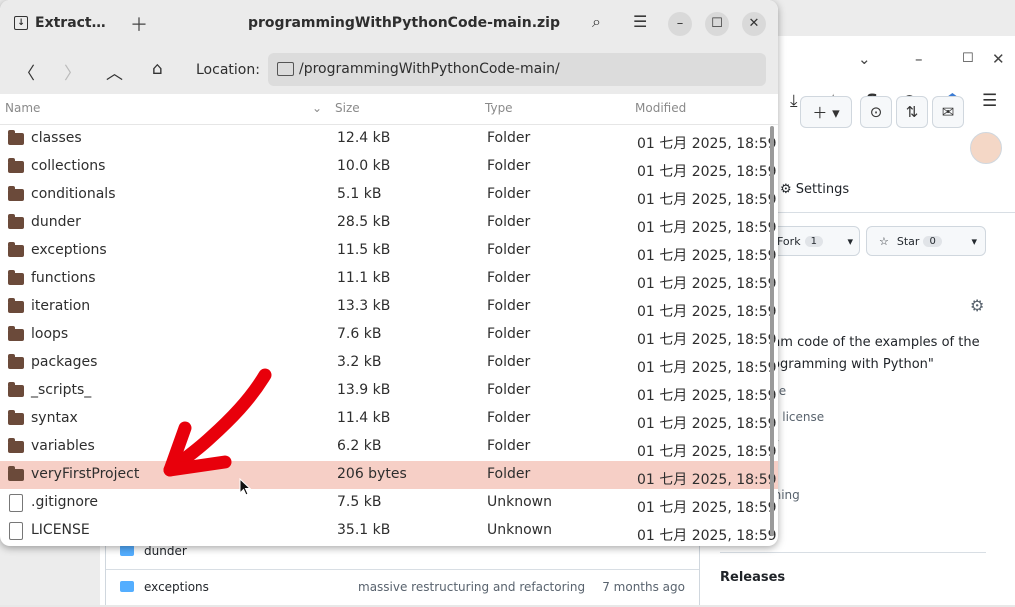 This screenshot has height=607, width=1015. What do you see at coordinates (389, 447) in the screenshot?
I see `table-row: variables 6.2 kB Folder 01 七月 2025, 18:59` at bounding box center [389, 447].